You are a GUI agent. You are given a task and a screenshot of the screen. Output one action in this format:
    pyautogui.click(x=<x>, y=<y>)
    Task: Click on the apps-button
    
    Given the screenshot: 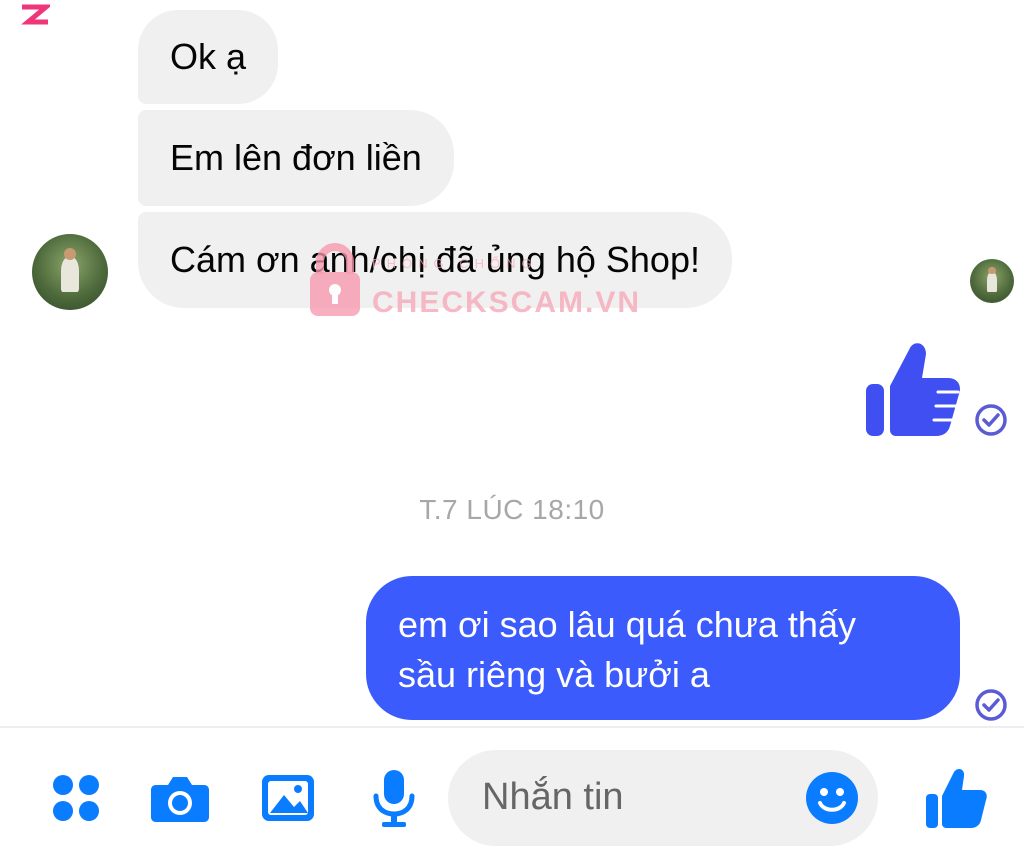 What is the action you would take?
    pyautogui.click(x=76, y=798)
    